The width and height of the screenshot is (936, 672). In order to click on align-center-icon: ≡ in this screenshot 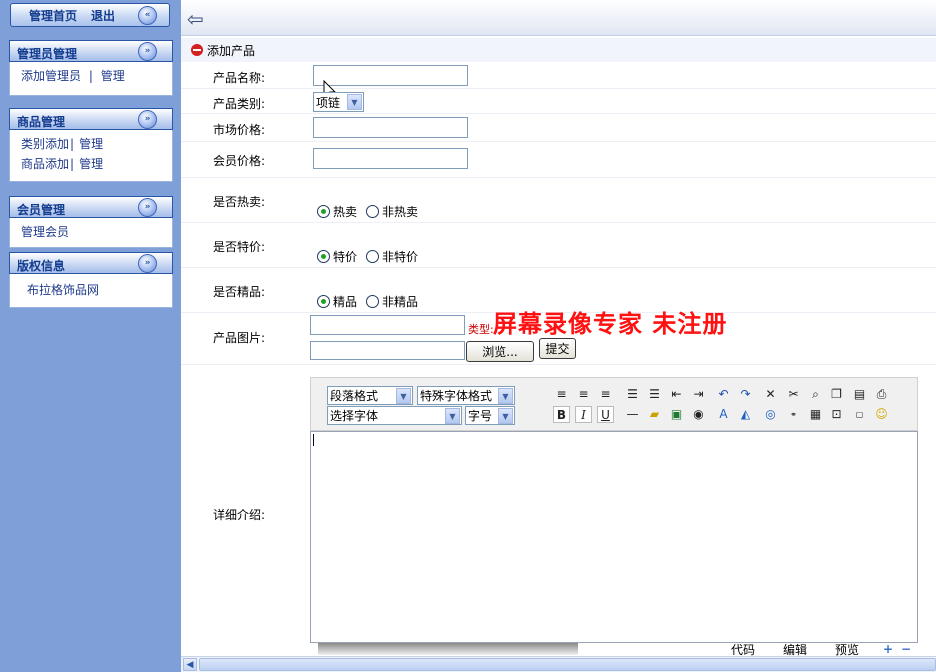, I will do `click(583, 394)`.